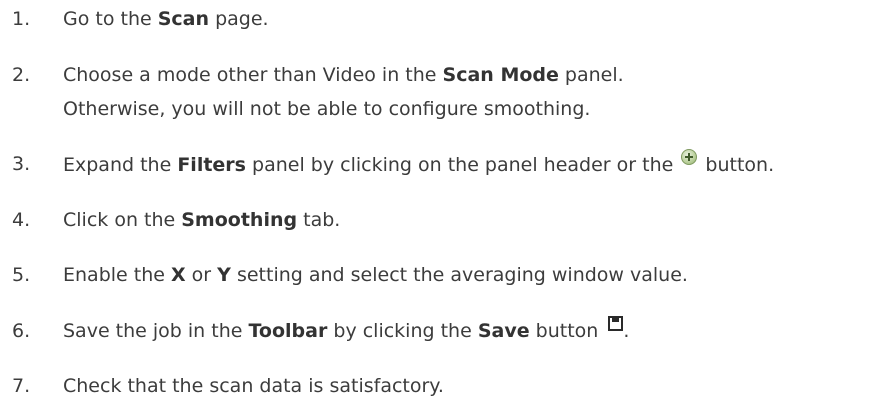 The width and height of the screenshot is (870, 402). Describe the element at coordinates (503, 331) in the screenshot. I see `save-term: Save` at that location.